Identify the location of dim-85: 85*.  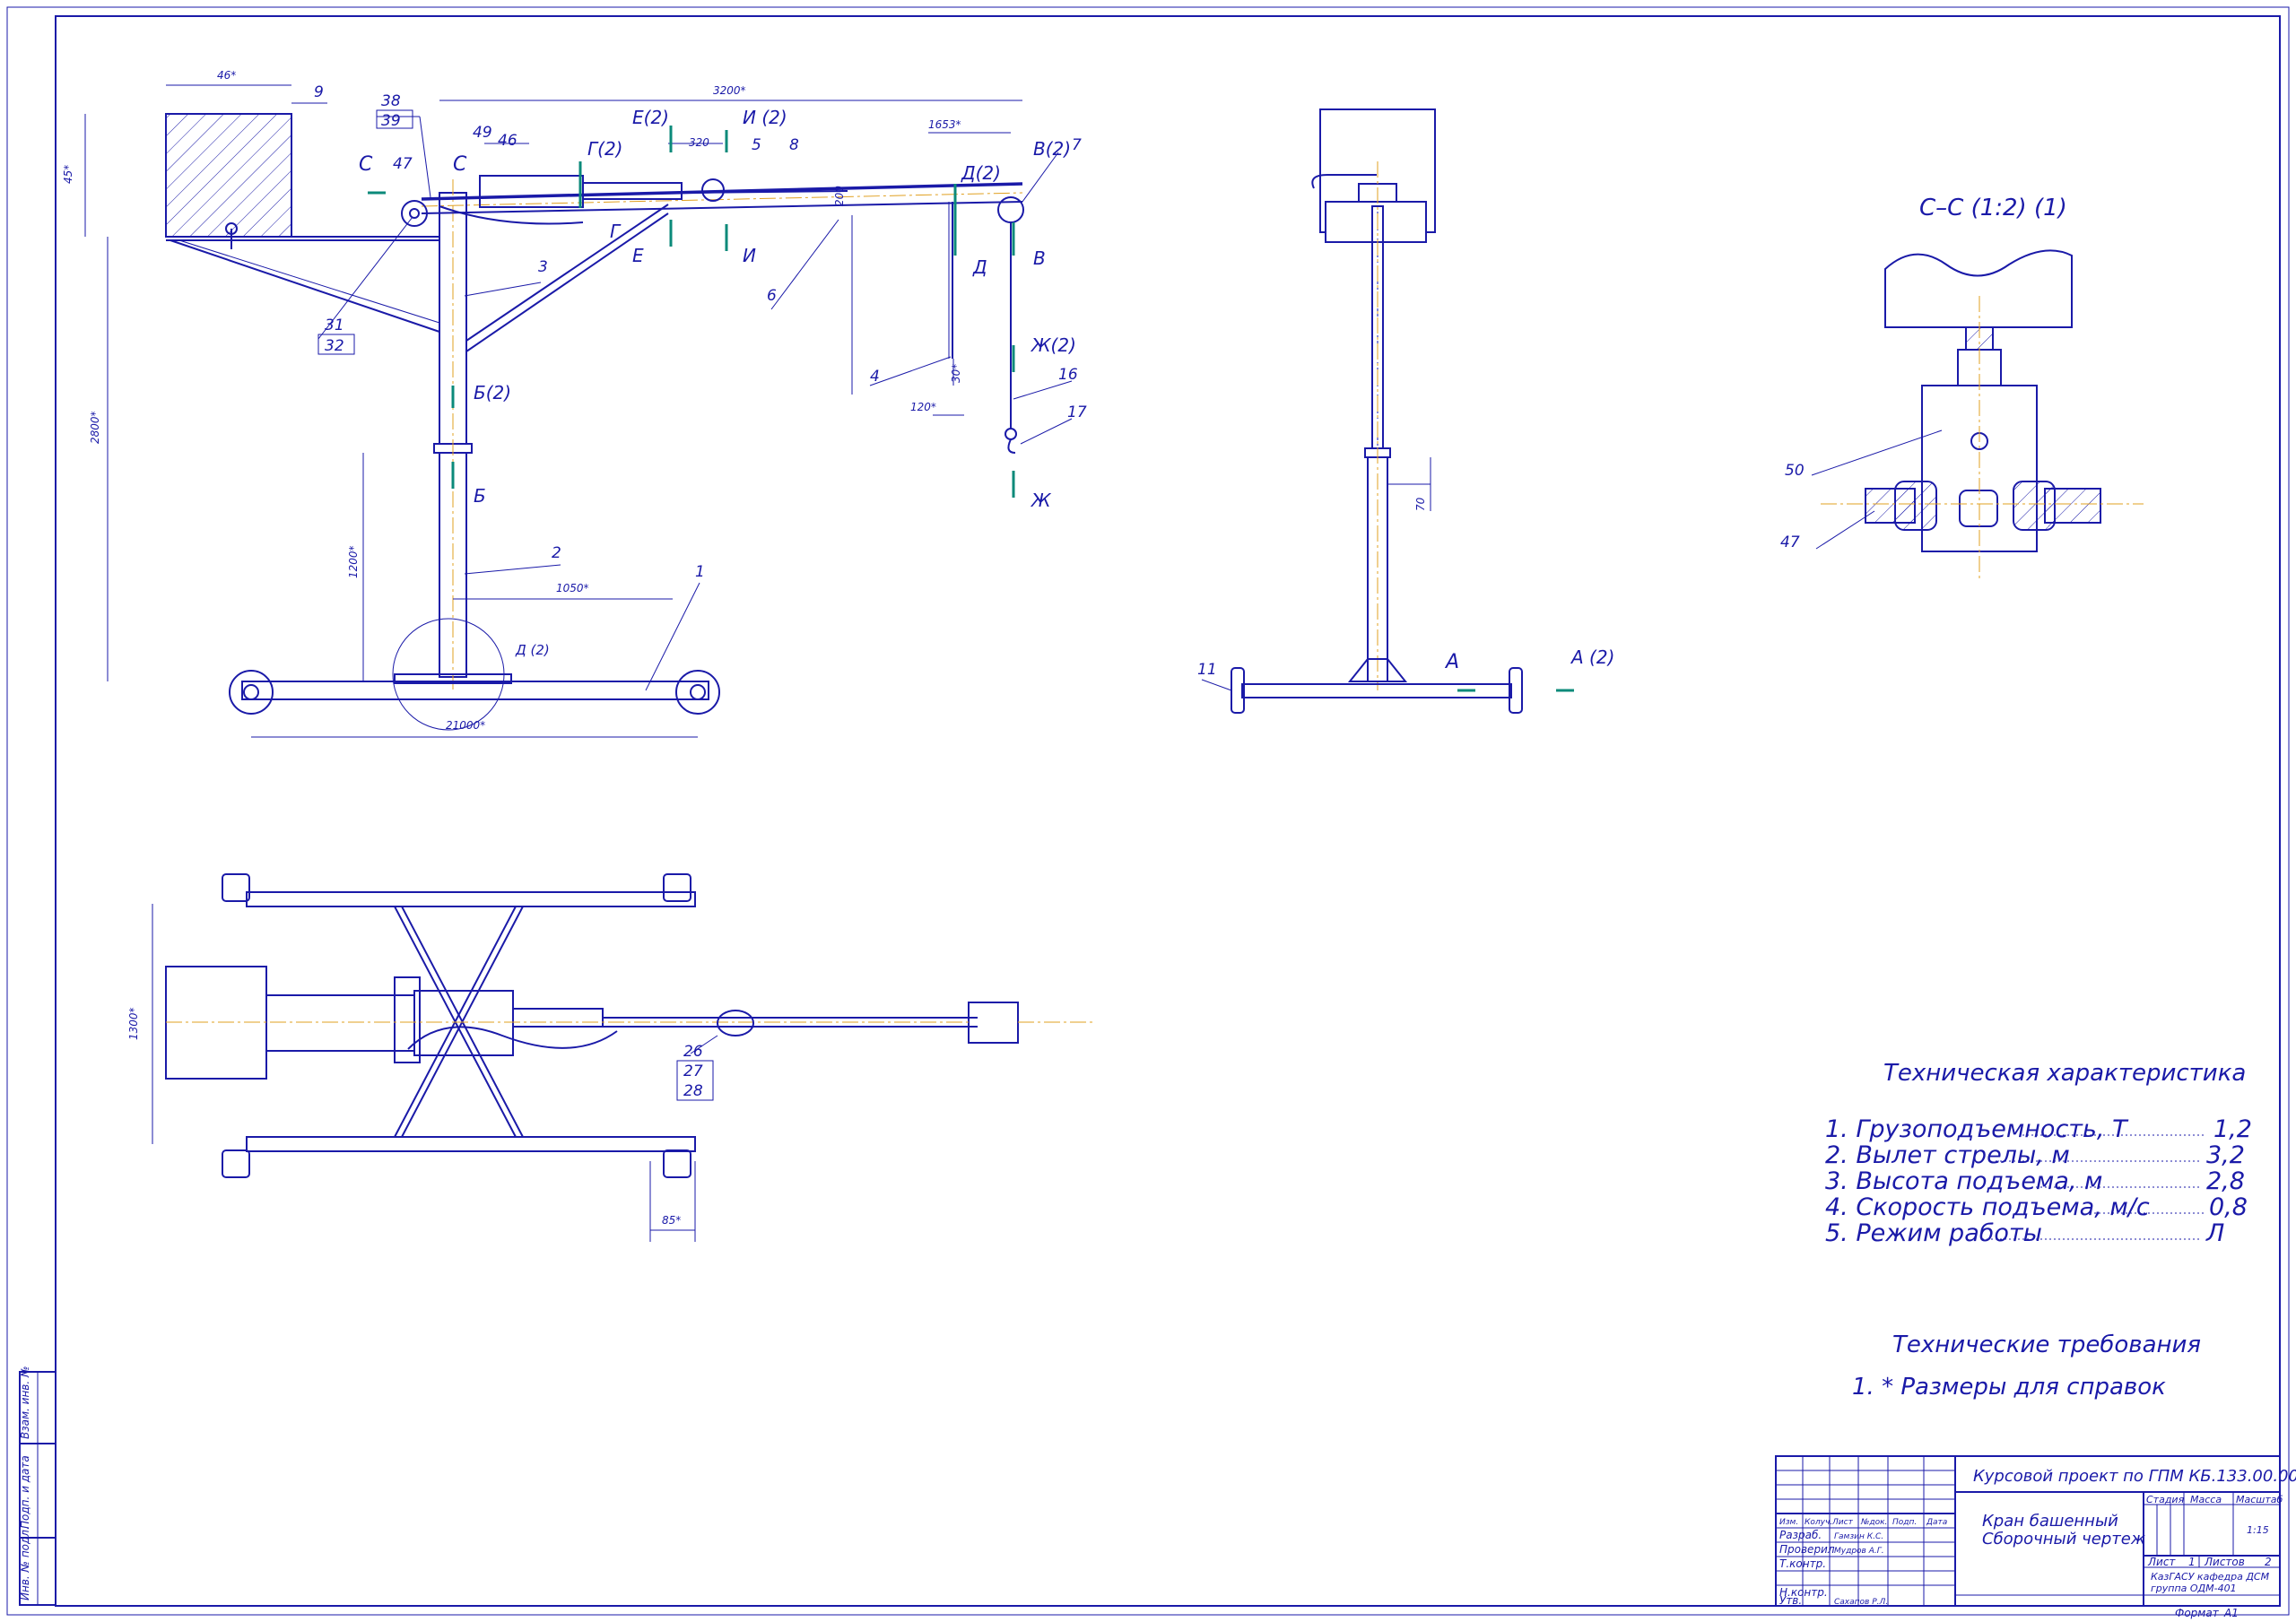
(671, 1220).